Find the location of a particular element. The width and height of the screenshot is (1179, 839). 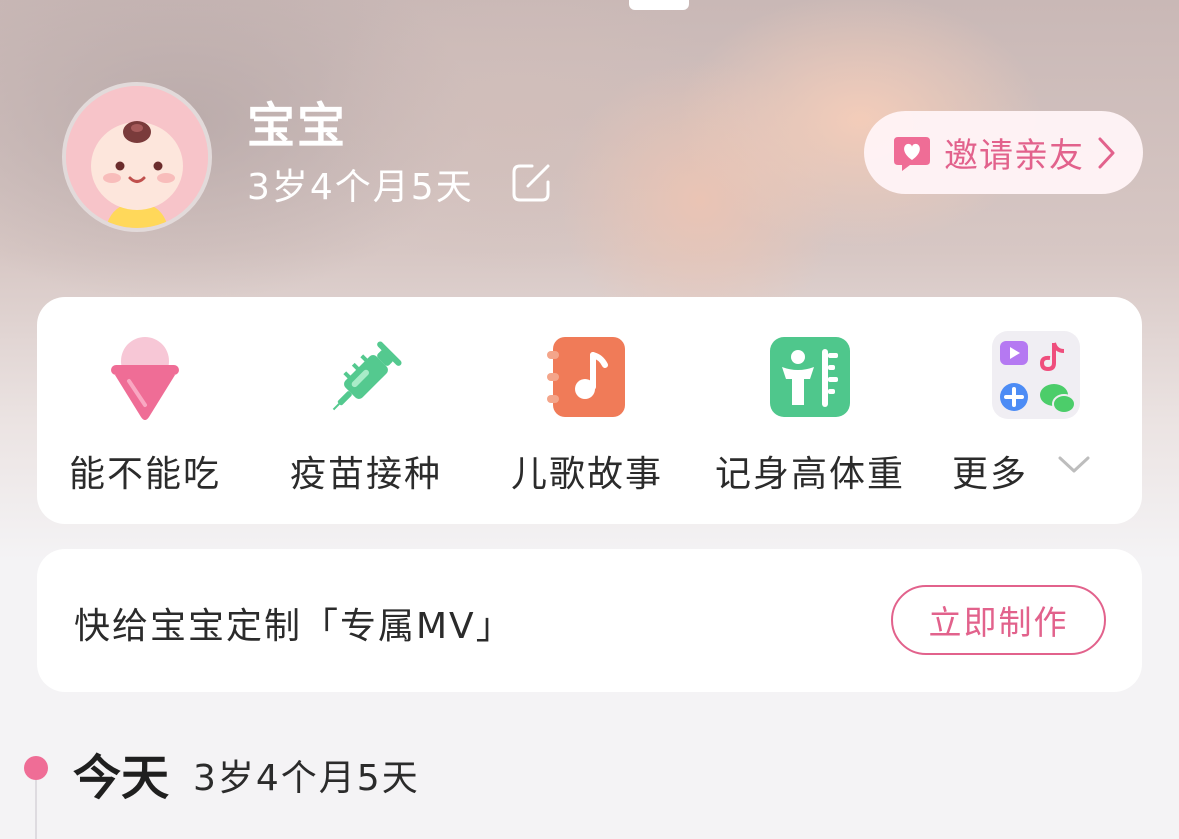

baby-face-icon is located at coordinates (137, 157).